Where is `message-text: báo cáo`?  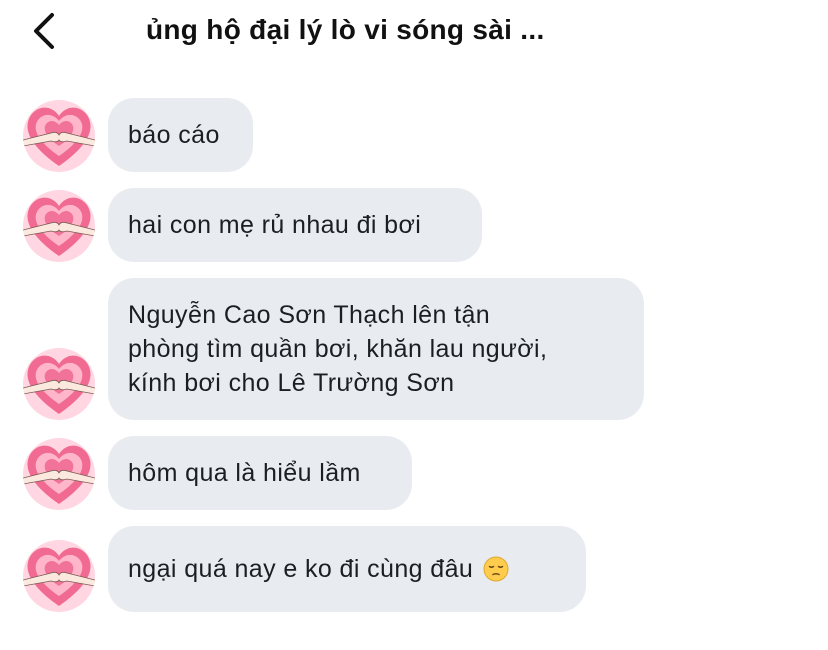
message-text: báo cáo is located at coordinates (174, 135).